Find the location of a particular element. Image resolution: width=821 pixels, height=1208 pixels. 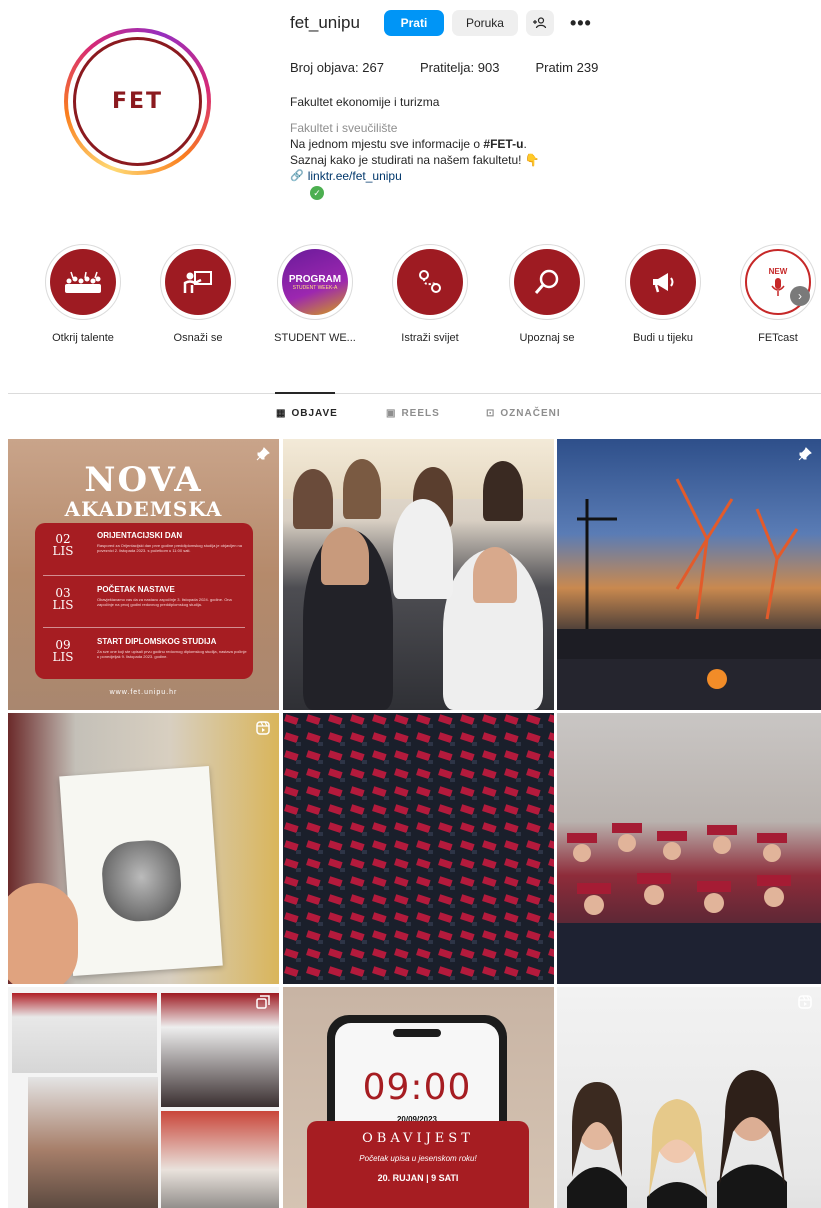

highlight-ring: NEW is located at coordinates (778, 282).